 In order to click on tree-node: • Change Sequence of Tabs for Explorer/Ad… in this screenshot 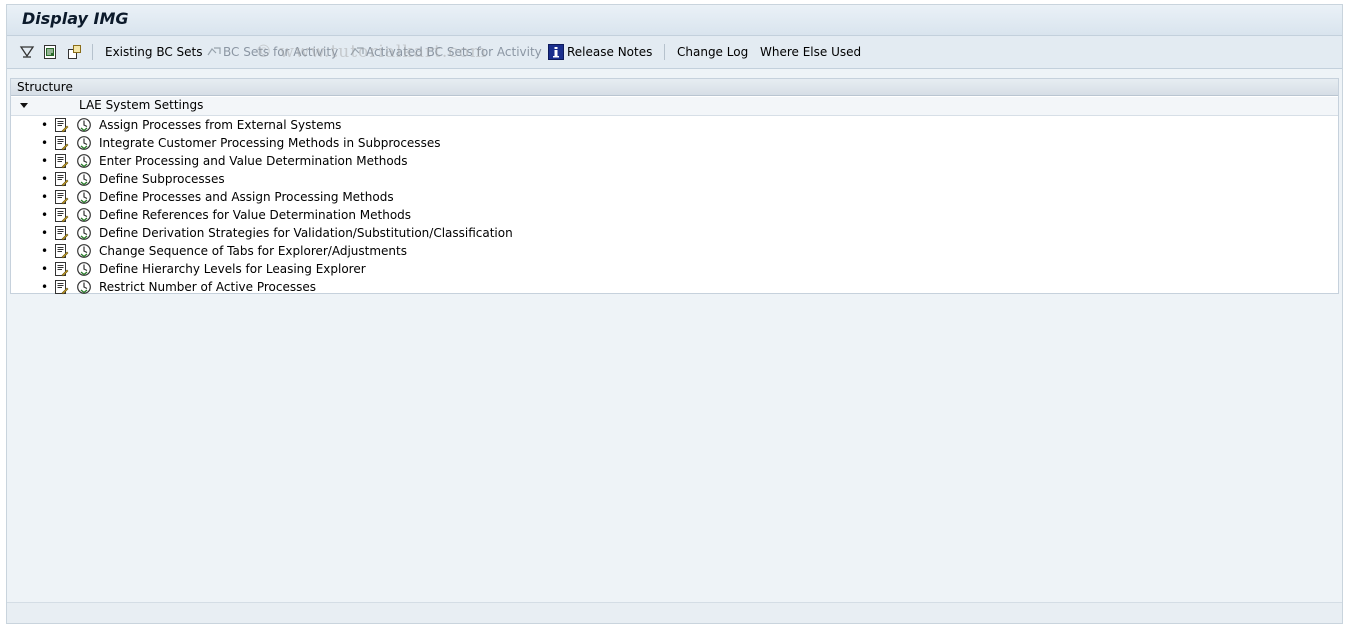, I will do `click(674, 251)`.